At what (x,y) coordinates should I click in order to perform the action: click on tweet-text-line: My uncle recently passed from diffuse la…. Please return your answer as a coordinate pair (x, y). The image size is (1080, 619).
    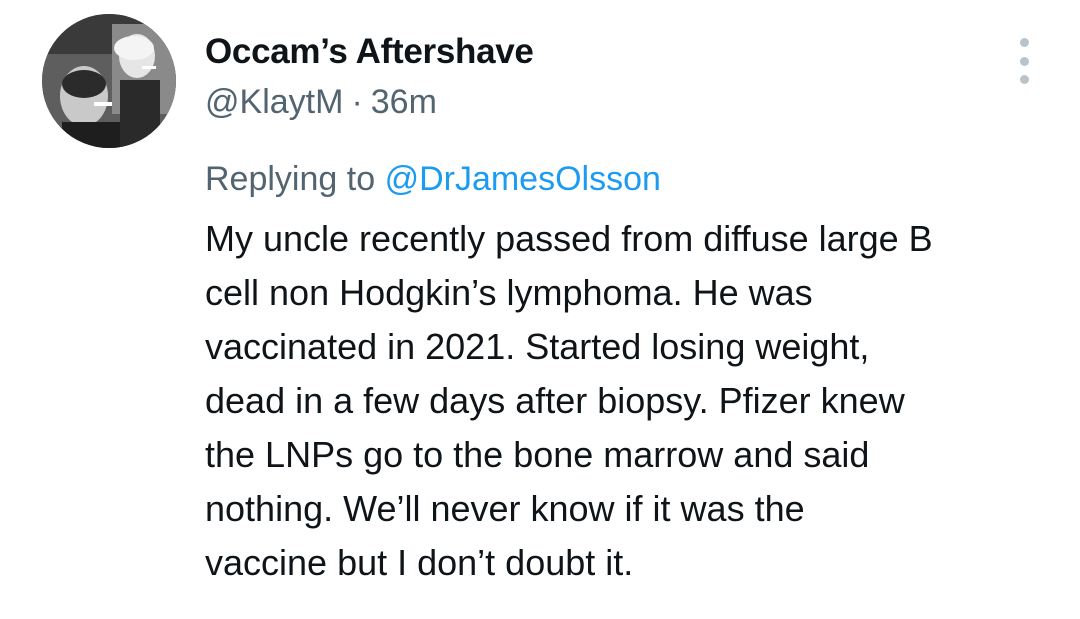
    Looking at the image, I should click on (569, 238).